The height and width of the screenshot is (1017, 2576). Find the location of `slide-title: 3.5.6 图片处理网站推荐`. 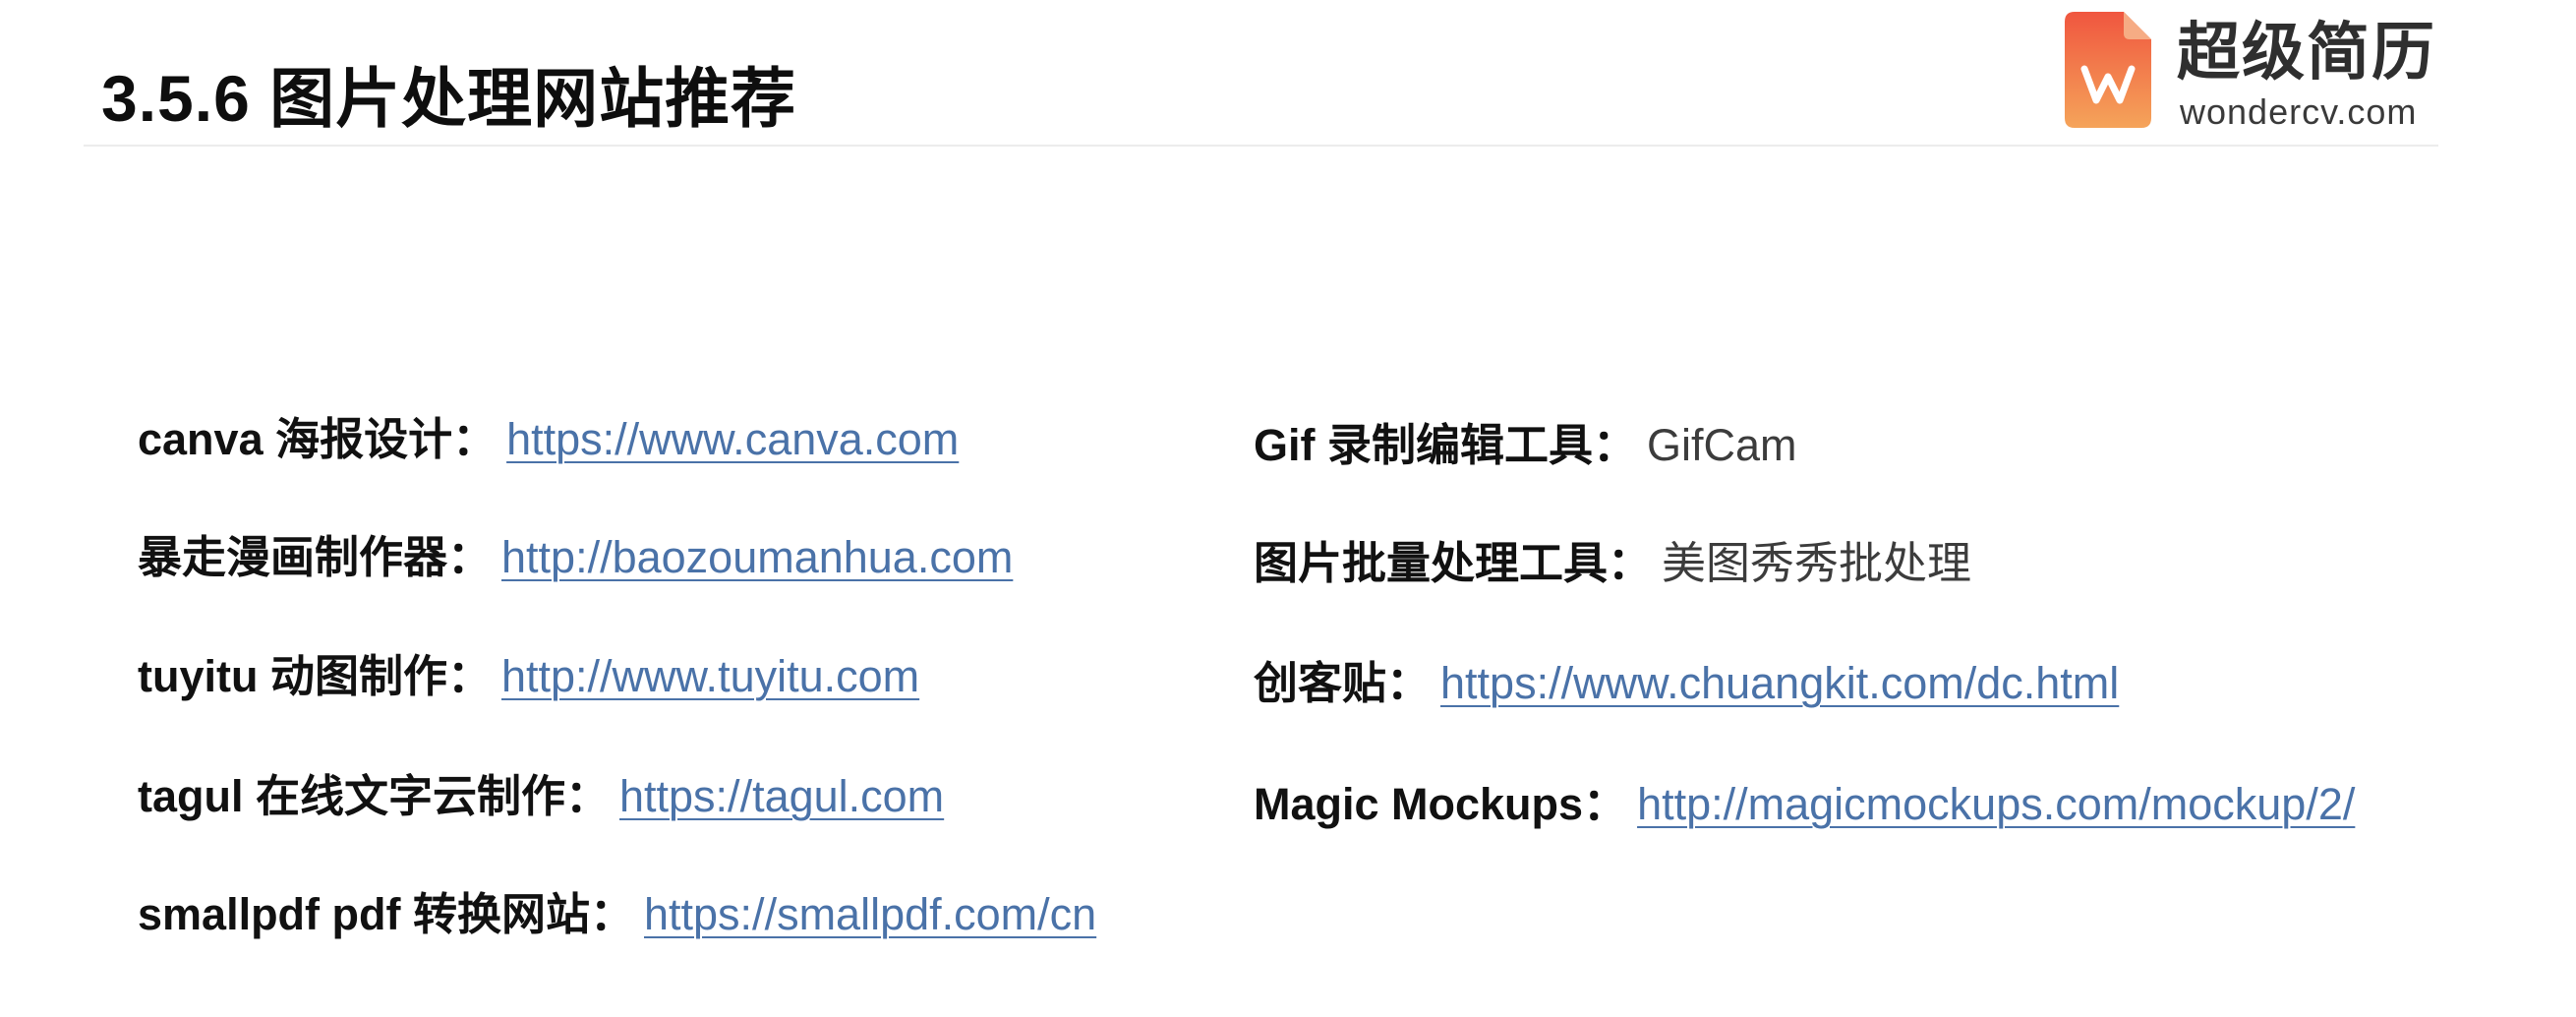

slide-title: 3.5.6 图片处理网站推荐 is located at coordinates (449, 99).